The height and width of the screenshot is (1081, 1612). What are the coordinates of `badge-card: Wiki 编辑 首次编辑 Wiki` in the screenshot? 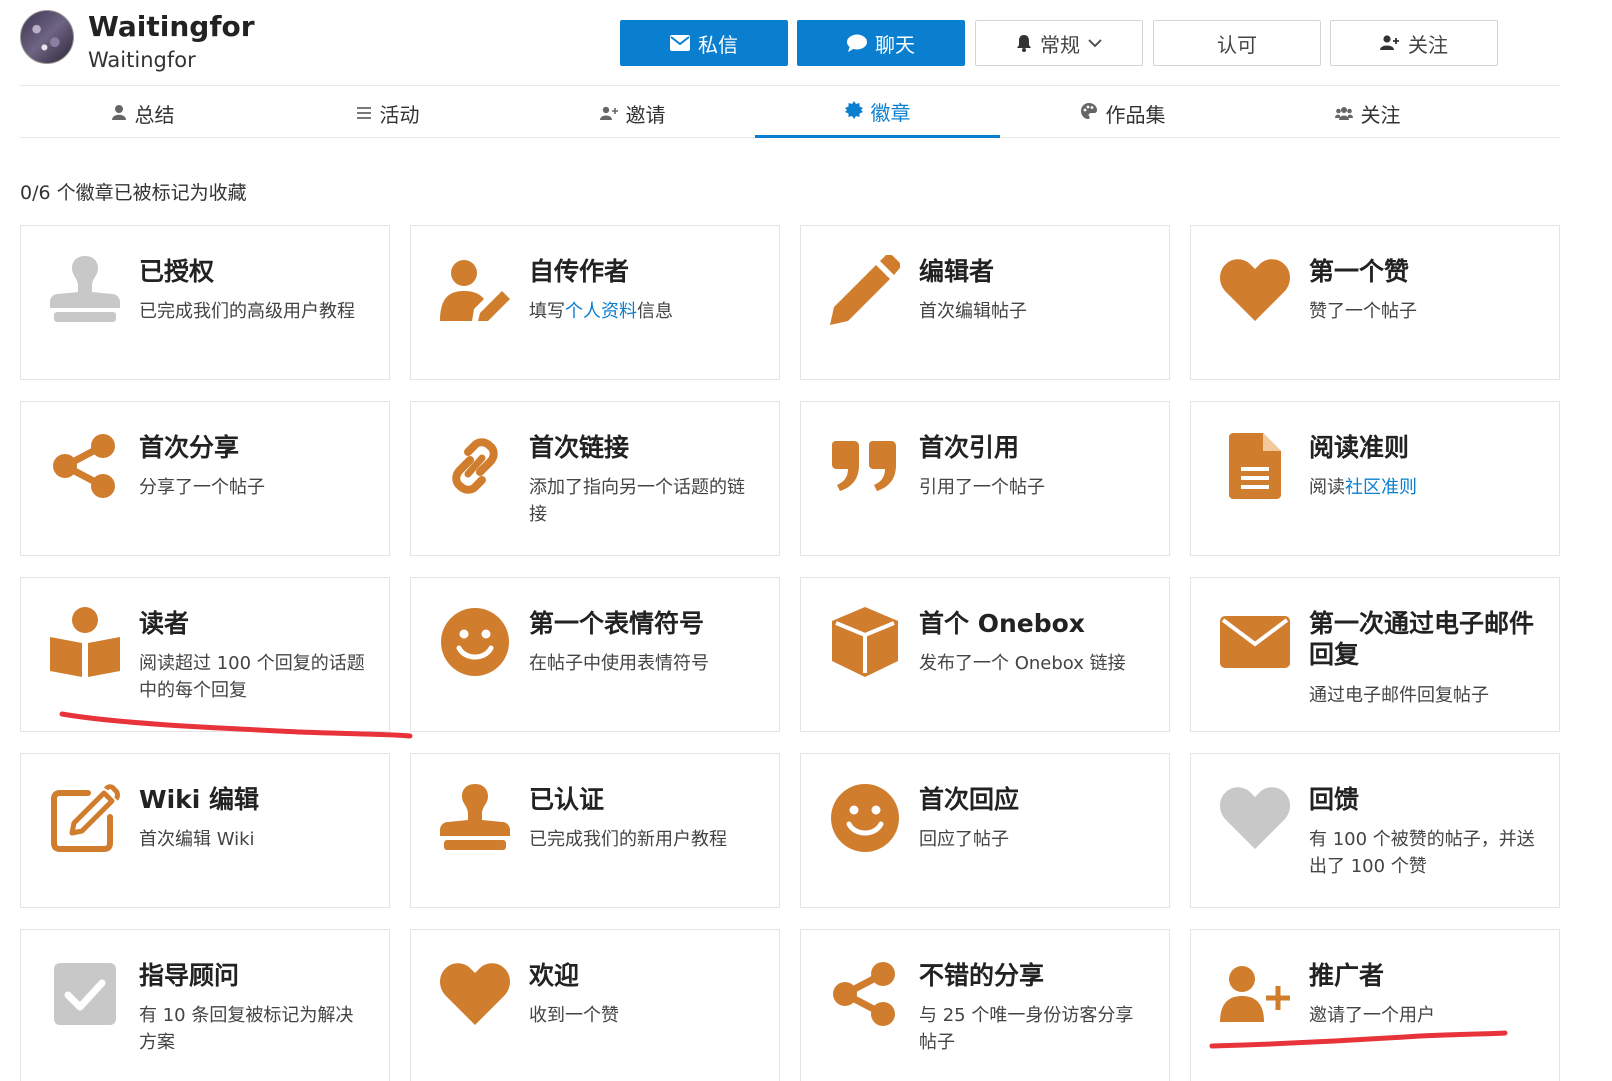 It's located at (205, 830).